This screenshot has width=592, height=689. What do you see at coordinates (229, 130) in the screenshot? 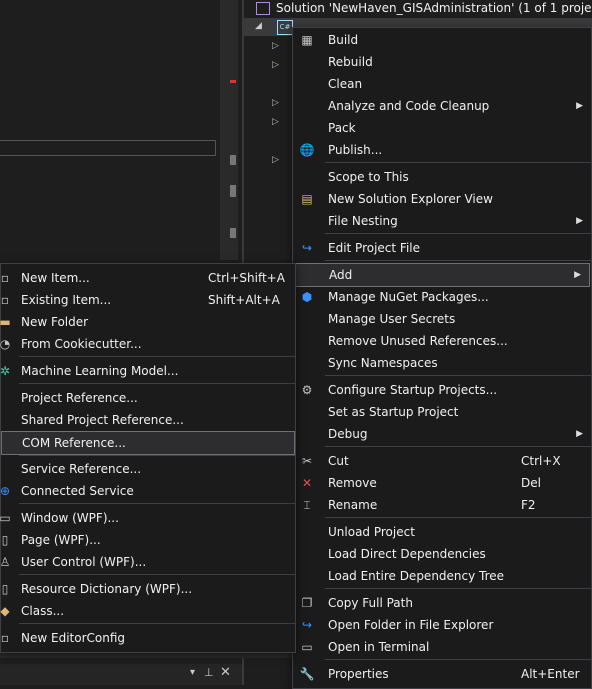
I see `editor-scrollbar` at bounding box center [229, 130].